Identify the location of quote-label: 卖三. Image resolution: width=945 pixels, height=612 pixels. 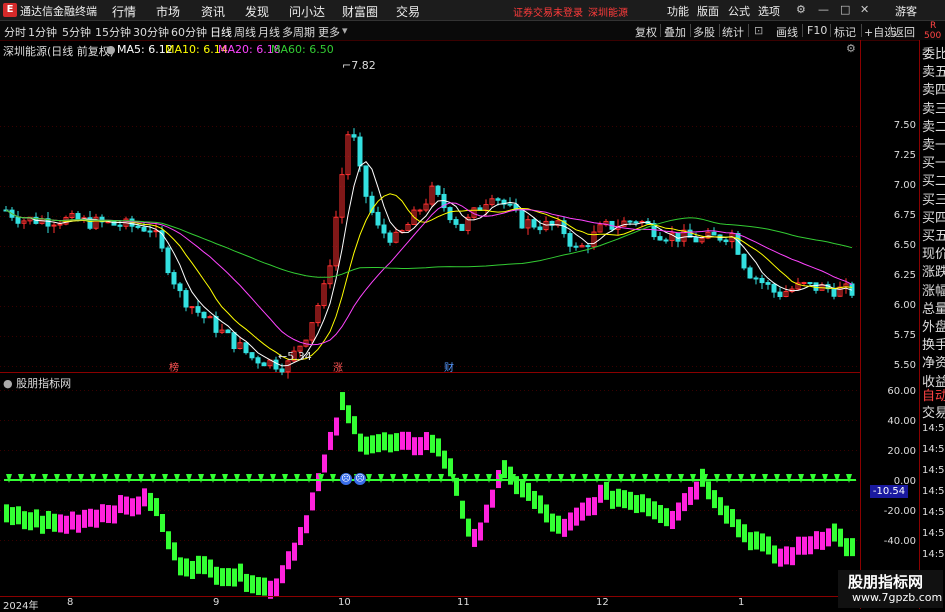
(933, 109).